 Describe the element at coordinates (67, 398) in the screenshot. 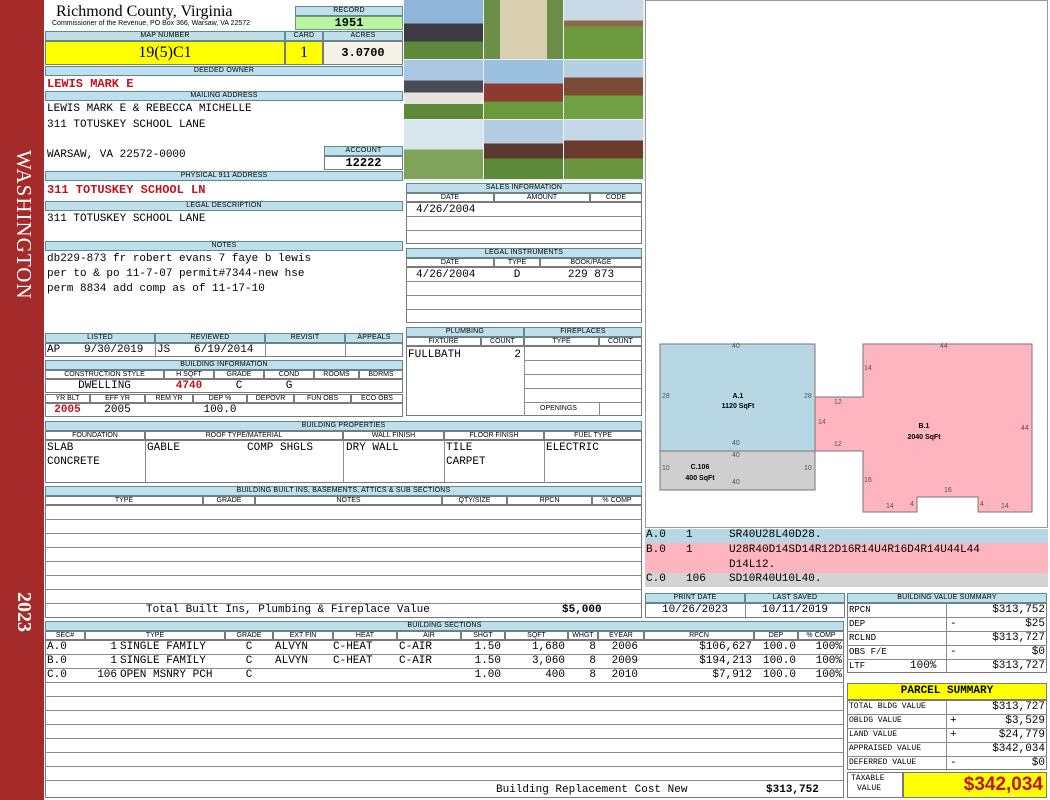

I see `col-yr-blt: YR BLT` at that location.